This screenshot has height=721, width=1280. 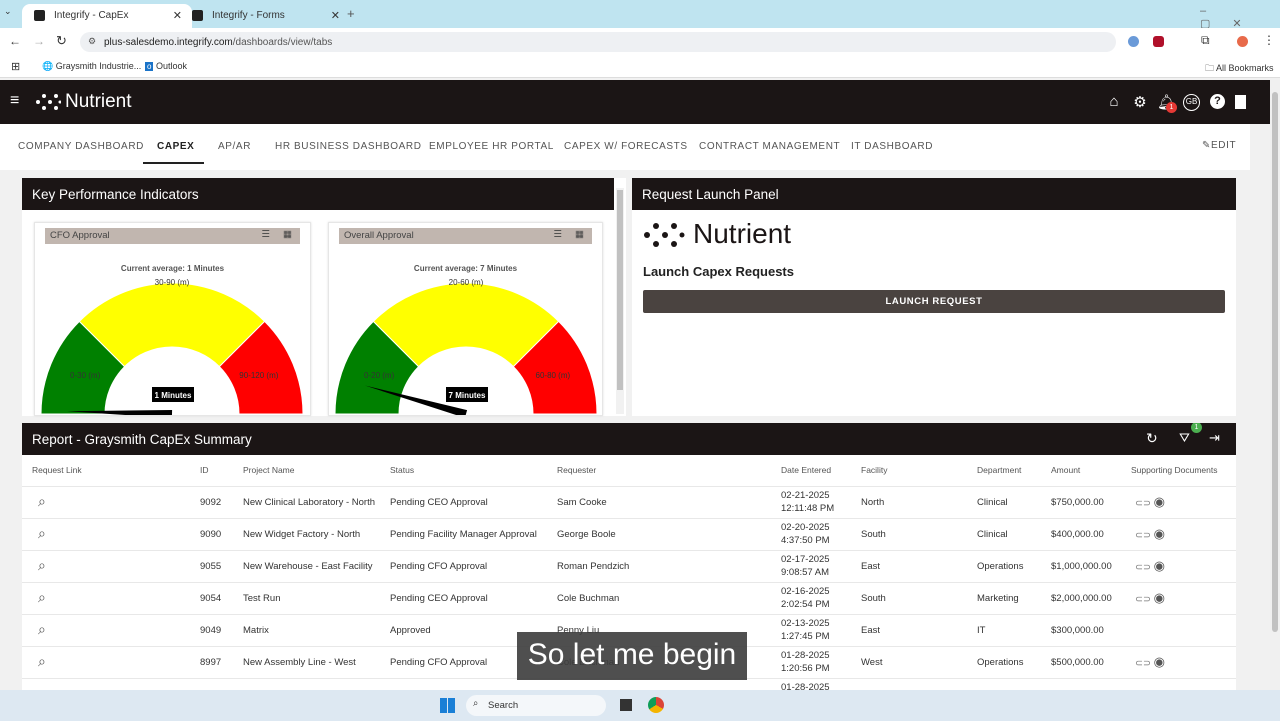 What do you see at coordinates (166, 66) in the screenshot?
I see `bookmark-outlook: o Outlook` at bounding box center [166, 66].